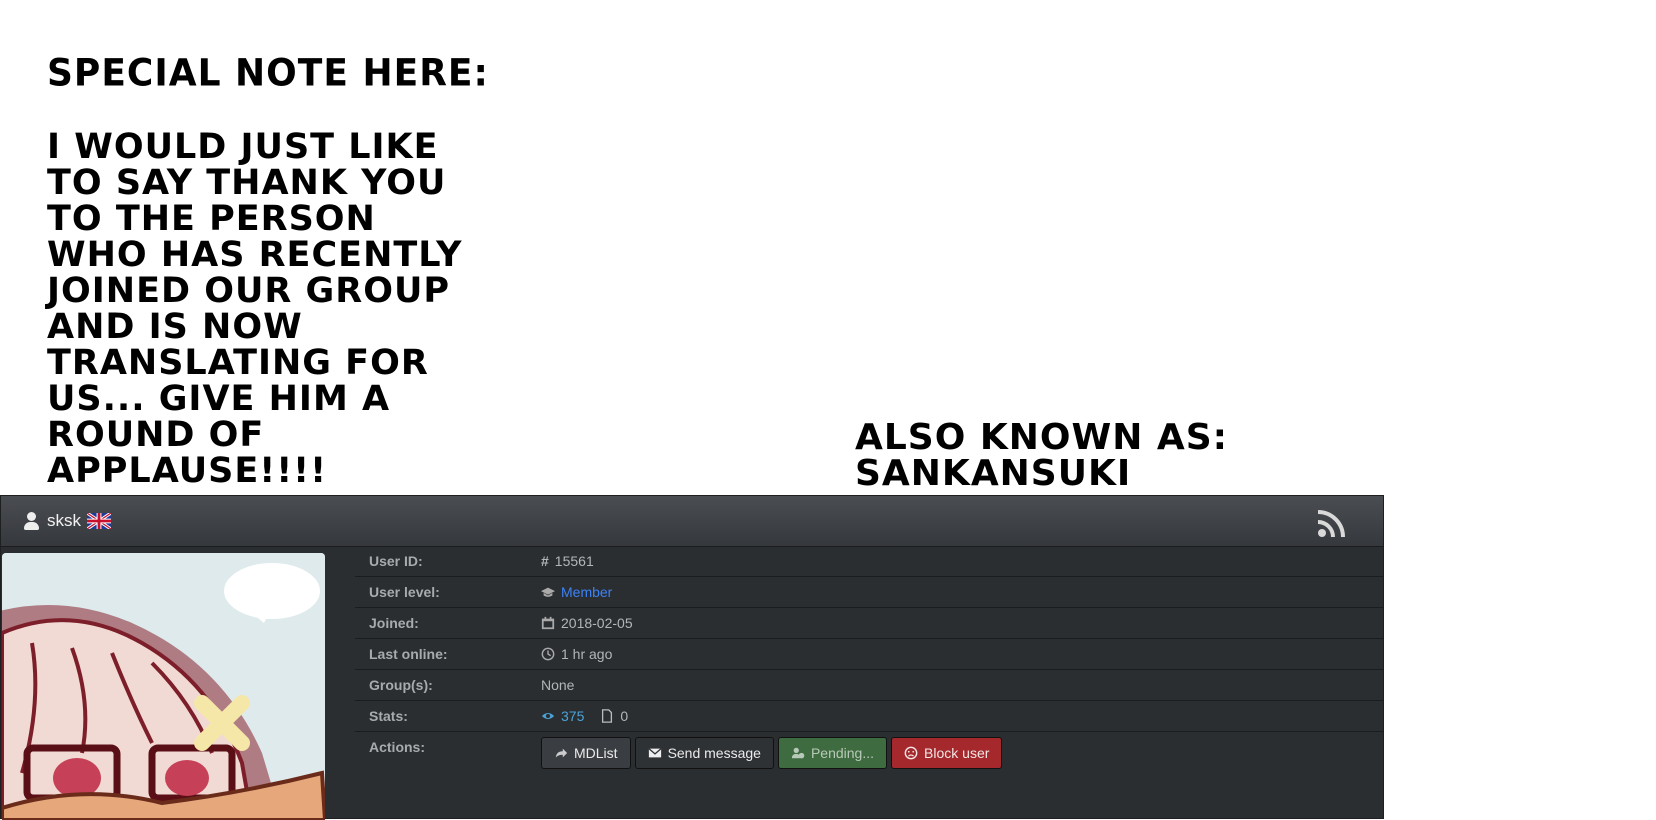  I want to click on stats-label: Stats:, so click(388, 716).